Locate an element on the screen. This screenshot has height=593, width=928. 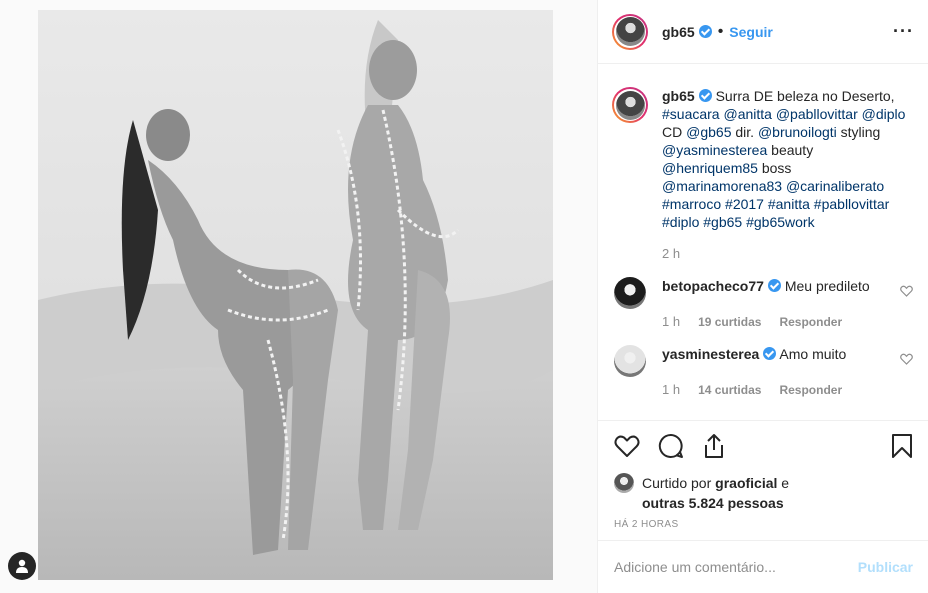
comment-text: Meu predileto is located at coordinates (827, 286).